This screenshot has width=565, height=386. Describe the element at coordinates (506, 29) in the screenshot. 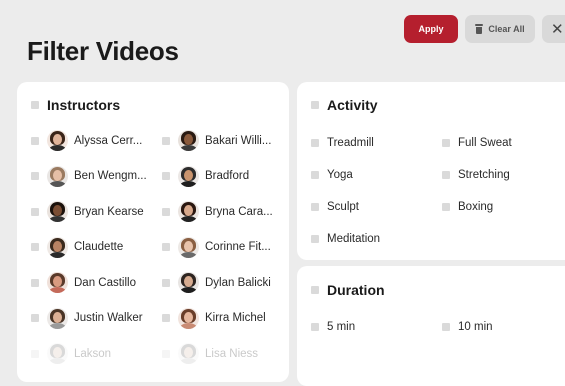

I see `clear-all-label: Clear All` at that location.